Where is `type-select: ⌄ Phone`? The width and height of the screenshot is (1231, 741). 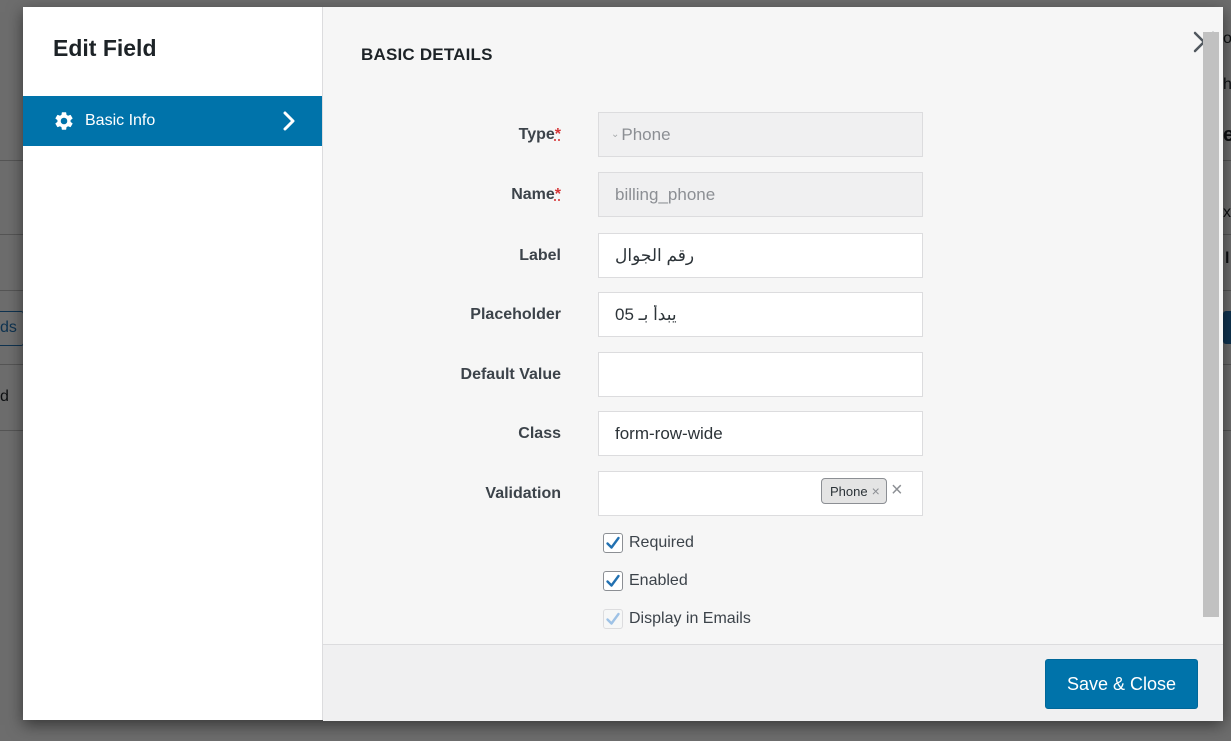
type-select: ⌄ Phone is located at coordinates (760, 134).